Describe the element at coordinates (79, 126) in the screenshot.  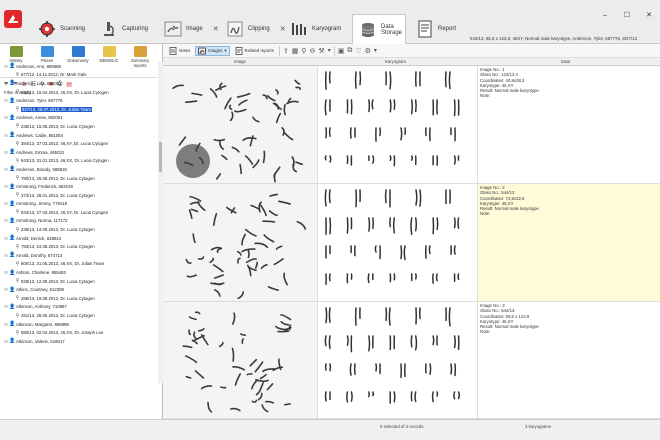
I see `record-node: ⚲ 238/13, 15.05.2013, Dr. Lucia Cytogen` at that location.